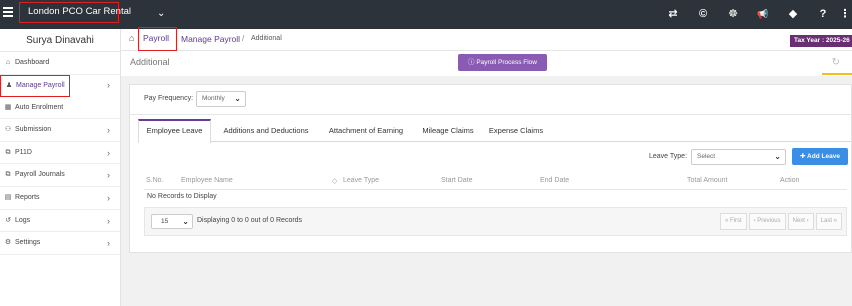 Image resolution: width=852 pixels, height=306 pixels. What do you see at coordinates (33, 130) in the screenshot?
I see `sidebar-item-label: Submission` at bounding box center [33, 130].